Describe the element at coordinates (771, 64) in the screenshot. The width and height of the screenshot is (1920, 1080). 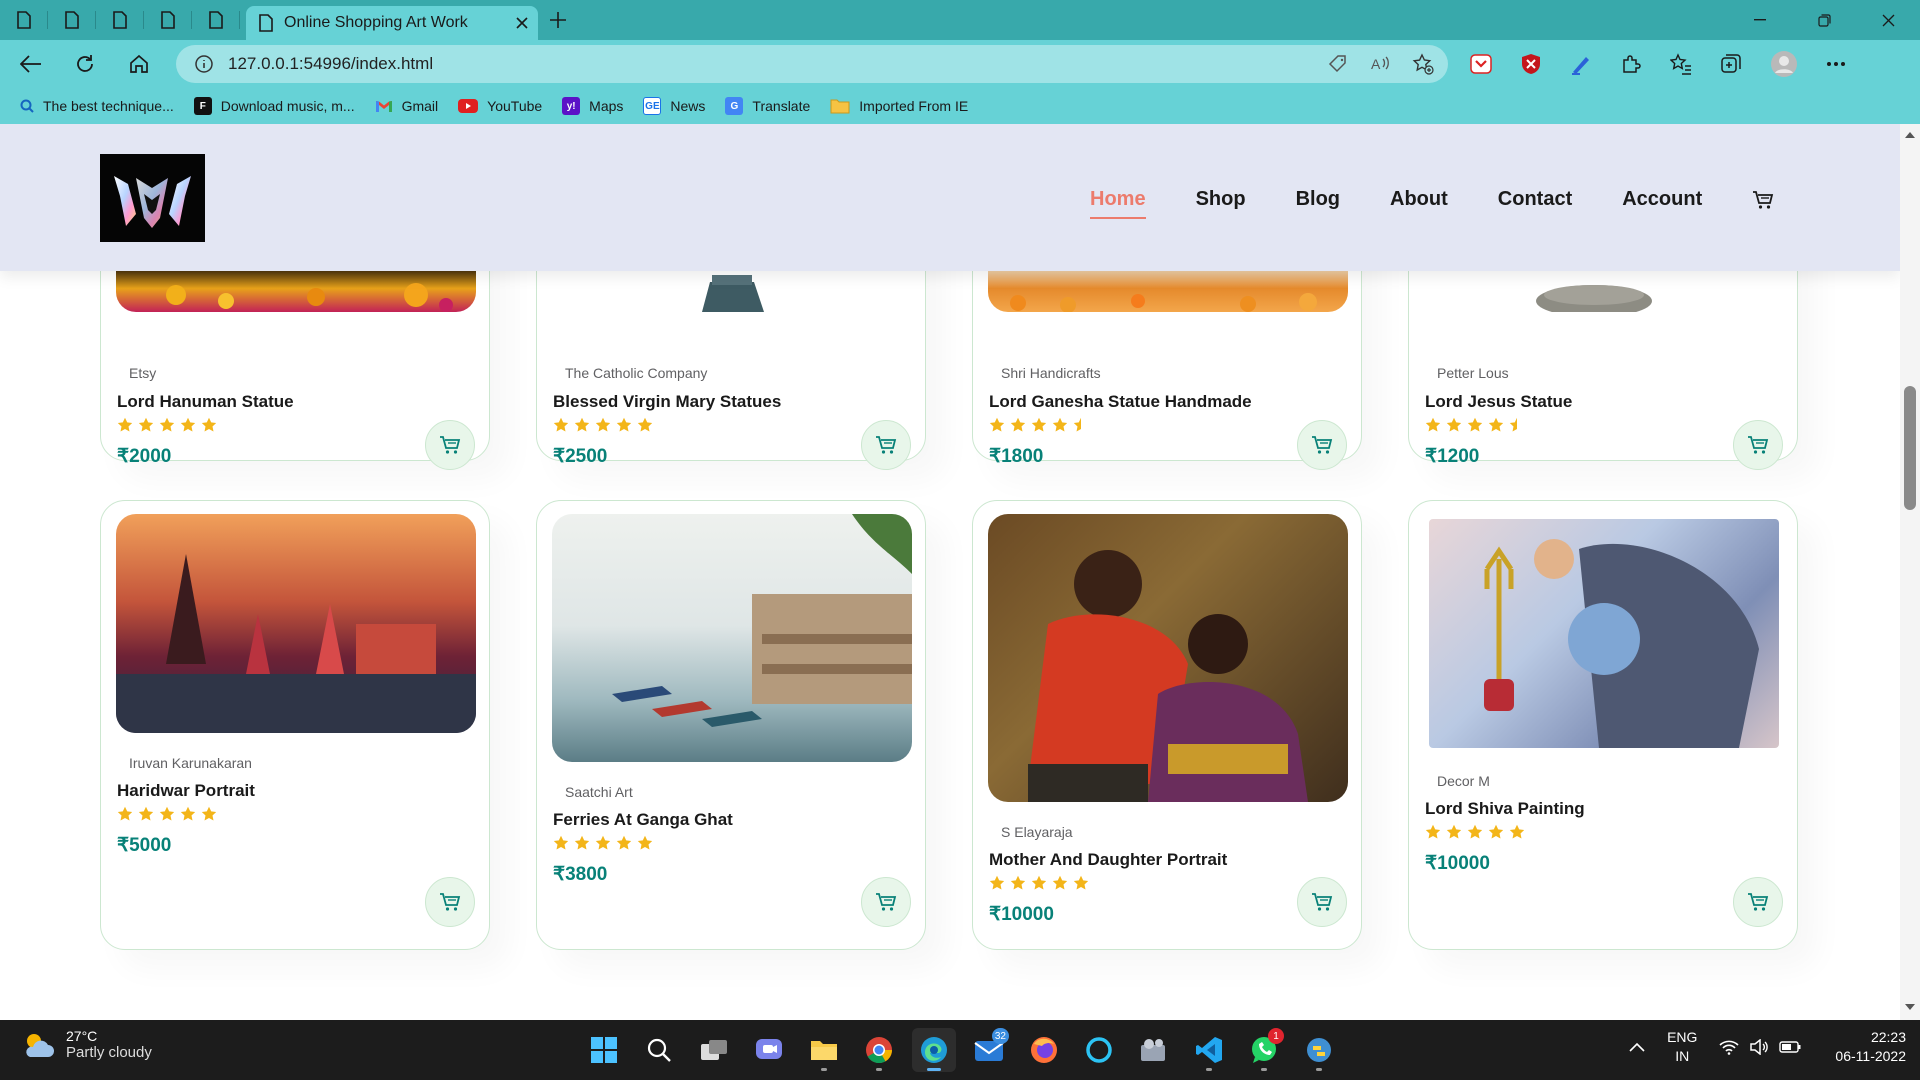
I see `url-text: 127.0.0.1:54996/index.html` at that location.